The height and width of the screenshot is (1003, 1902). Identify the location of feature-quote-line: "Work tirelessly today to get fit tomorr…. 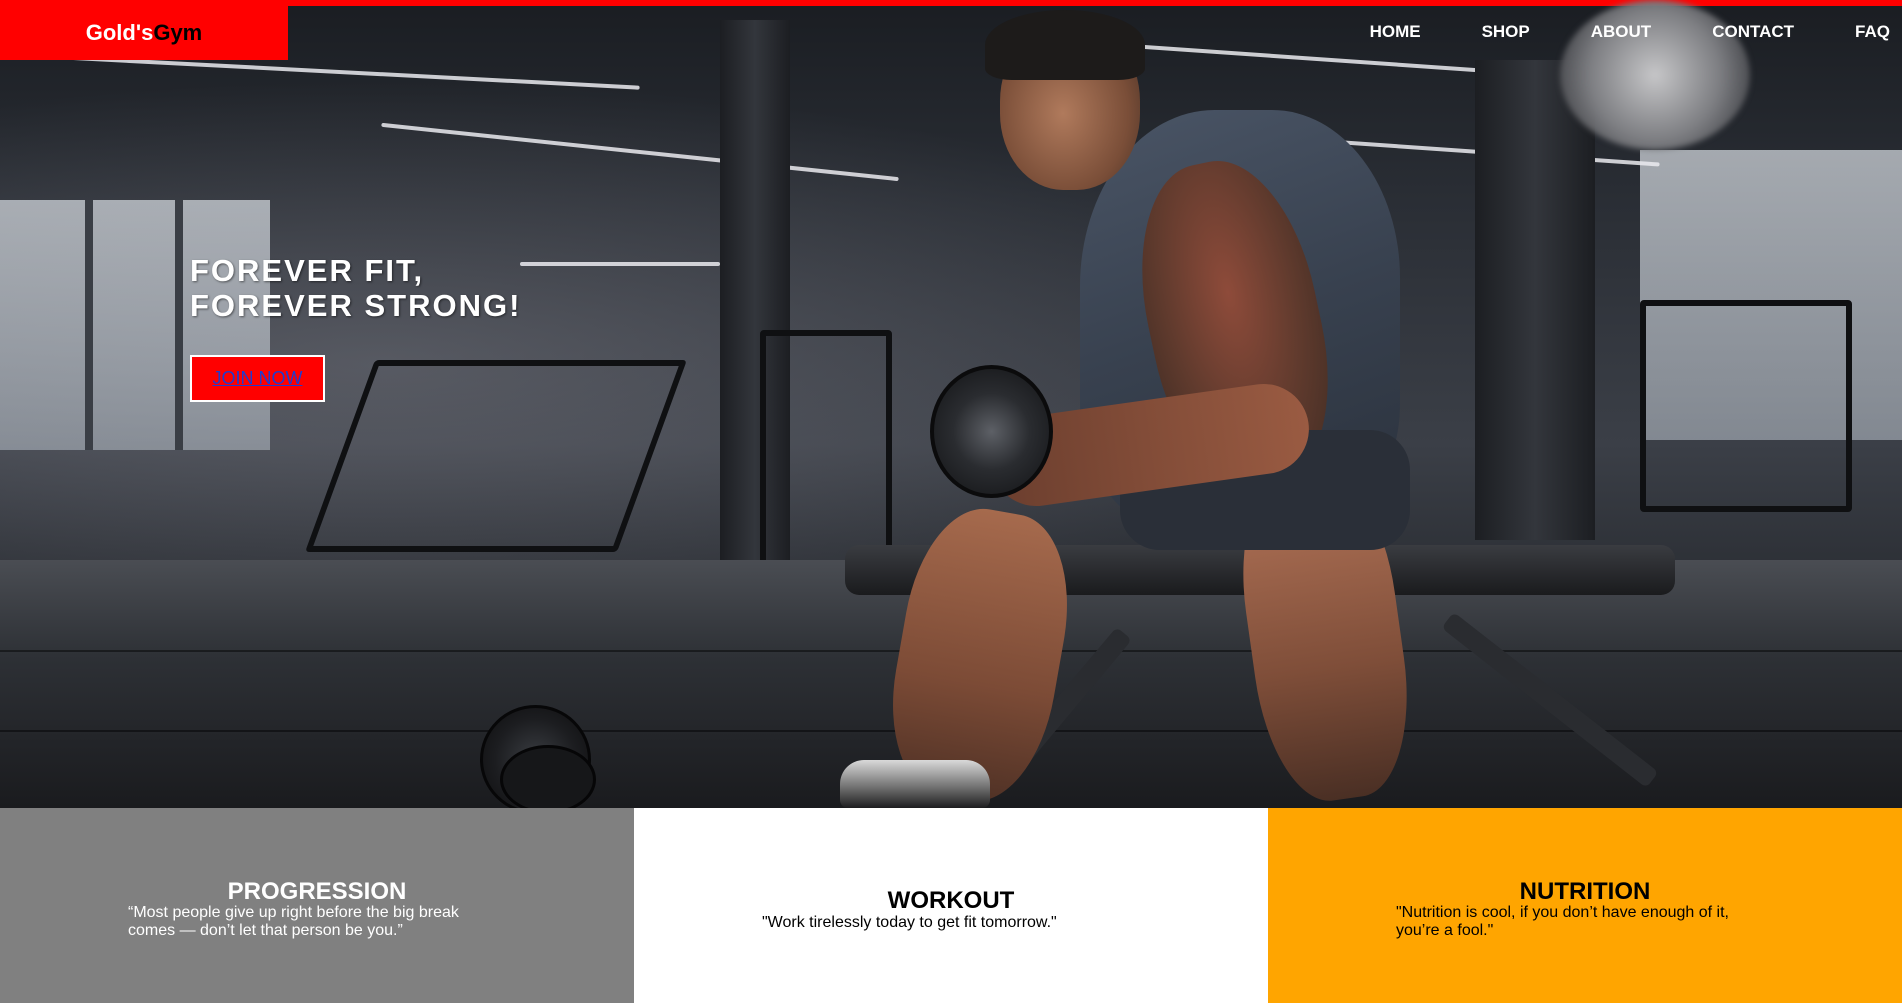
(909, 922).